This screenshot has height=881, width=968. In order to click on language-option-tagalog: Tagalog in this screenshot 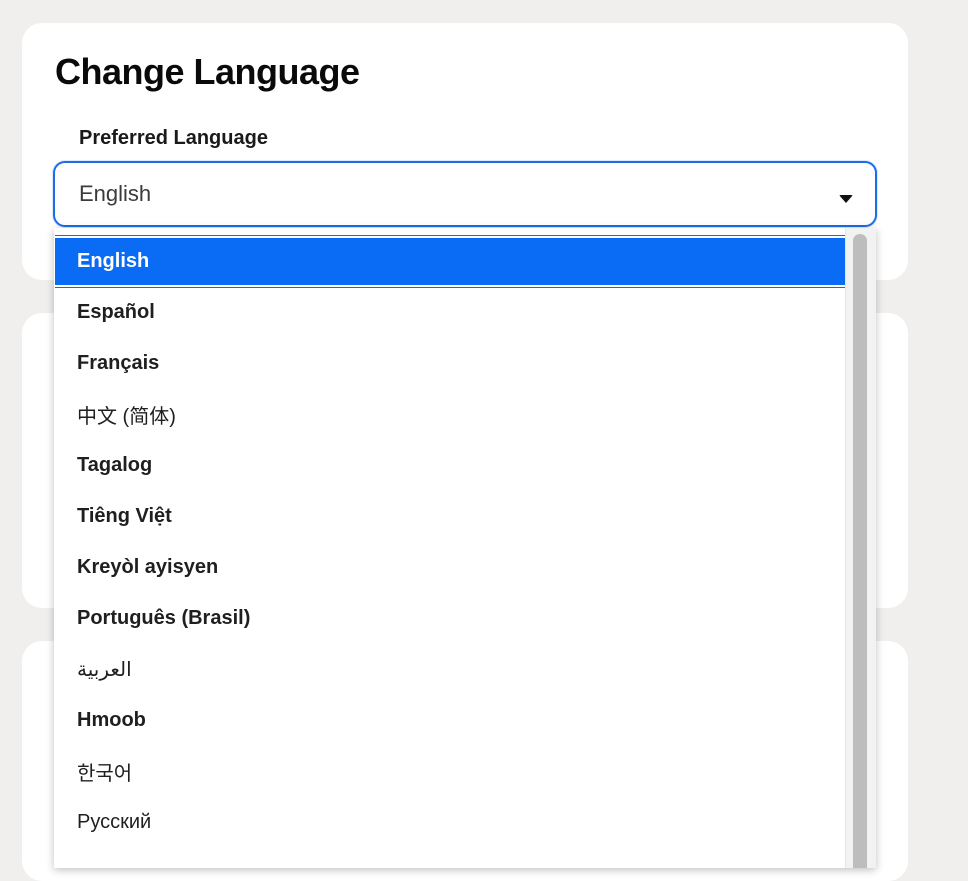, I will do `click(450, 465)`.